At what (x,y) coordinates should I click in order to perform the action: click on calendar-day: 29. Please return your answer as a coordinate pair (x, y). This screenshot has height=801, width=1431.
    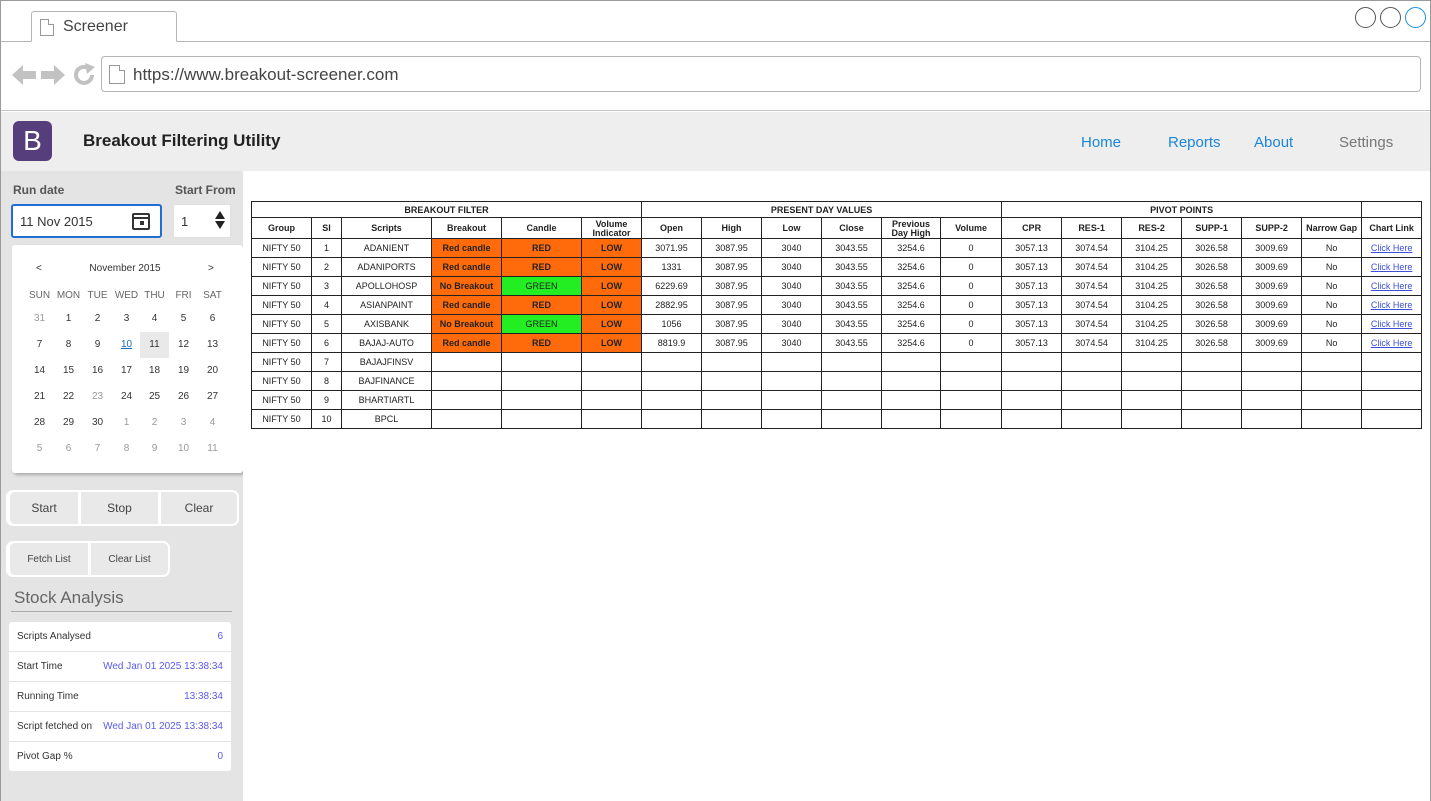
    Looking at the image, I should click on (68, 423).